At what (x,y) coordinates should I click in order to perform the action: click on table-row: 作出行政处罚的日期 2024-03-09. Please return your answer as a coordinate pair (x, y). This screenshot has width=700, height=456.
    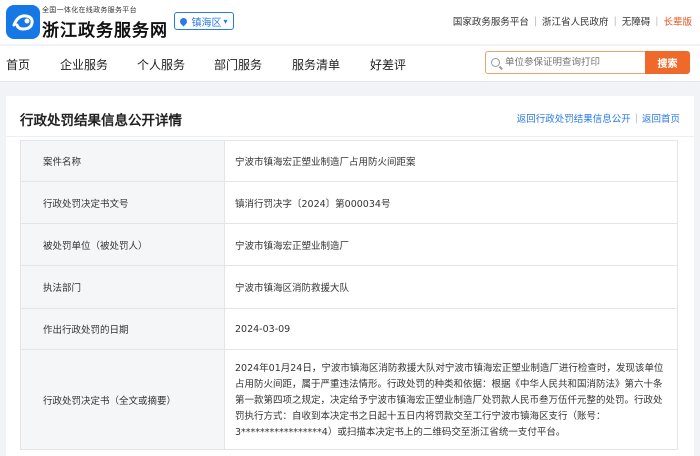
    Looking at the image, I should click on (349, 329).